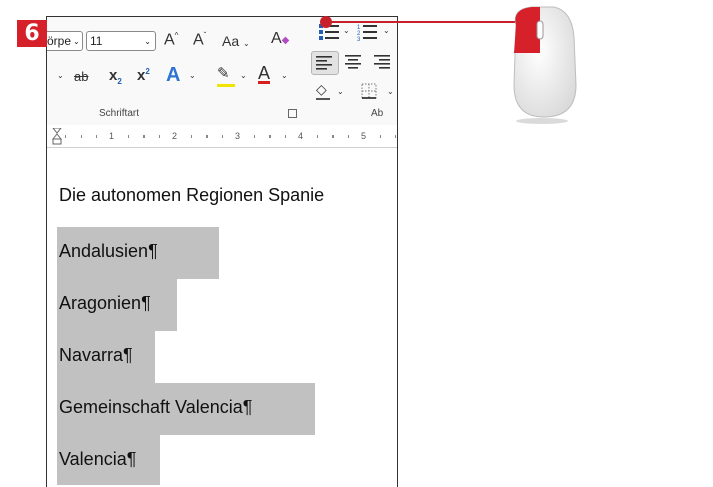 The image size is (713, 487). Describe the element at coordinates (326, 22) in the screenshot. I see `callout-dot` at that location.